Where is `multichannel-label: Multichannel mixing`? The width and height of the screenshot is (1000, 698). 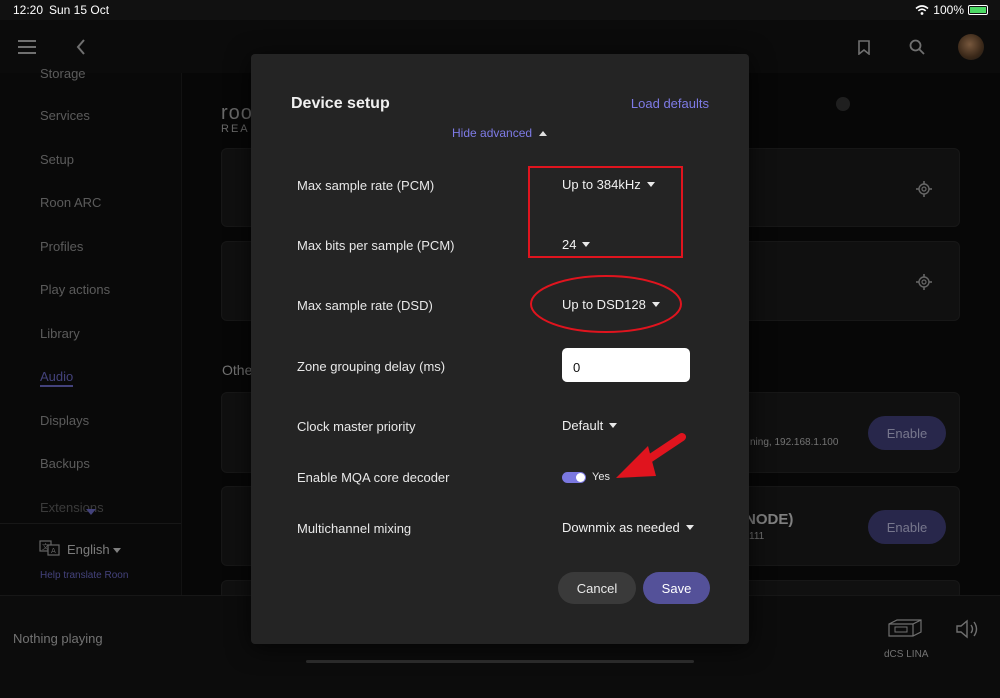
multichannel-label: Multichannel mixing is located at coordinates (354, 528).